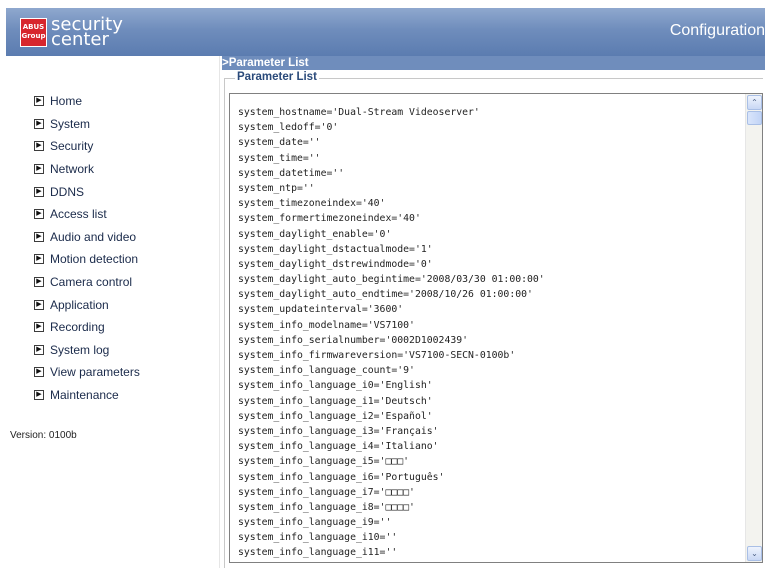 This screenshot has width=765, height=568. I want to click on sidebar-item-ddns: ▶ DDNS, so click(87, 191).